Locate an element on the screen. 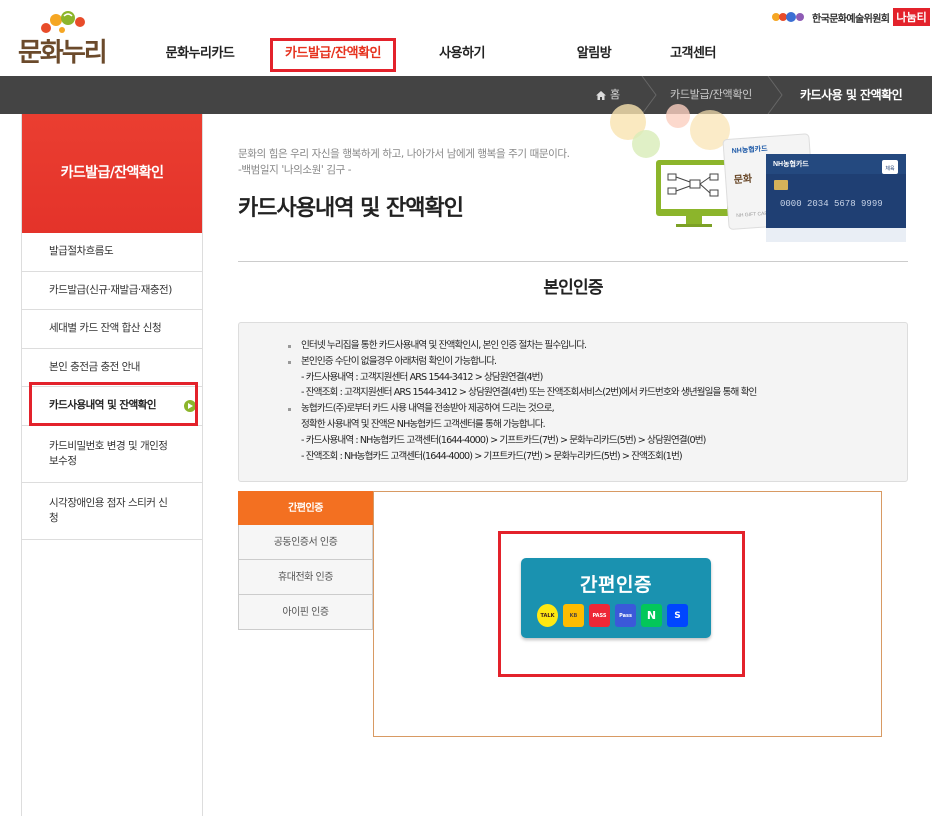 This screenshot has width=932, height=816. site-logo: 문화누리 is located at coordinates (65, 39).